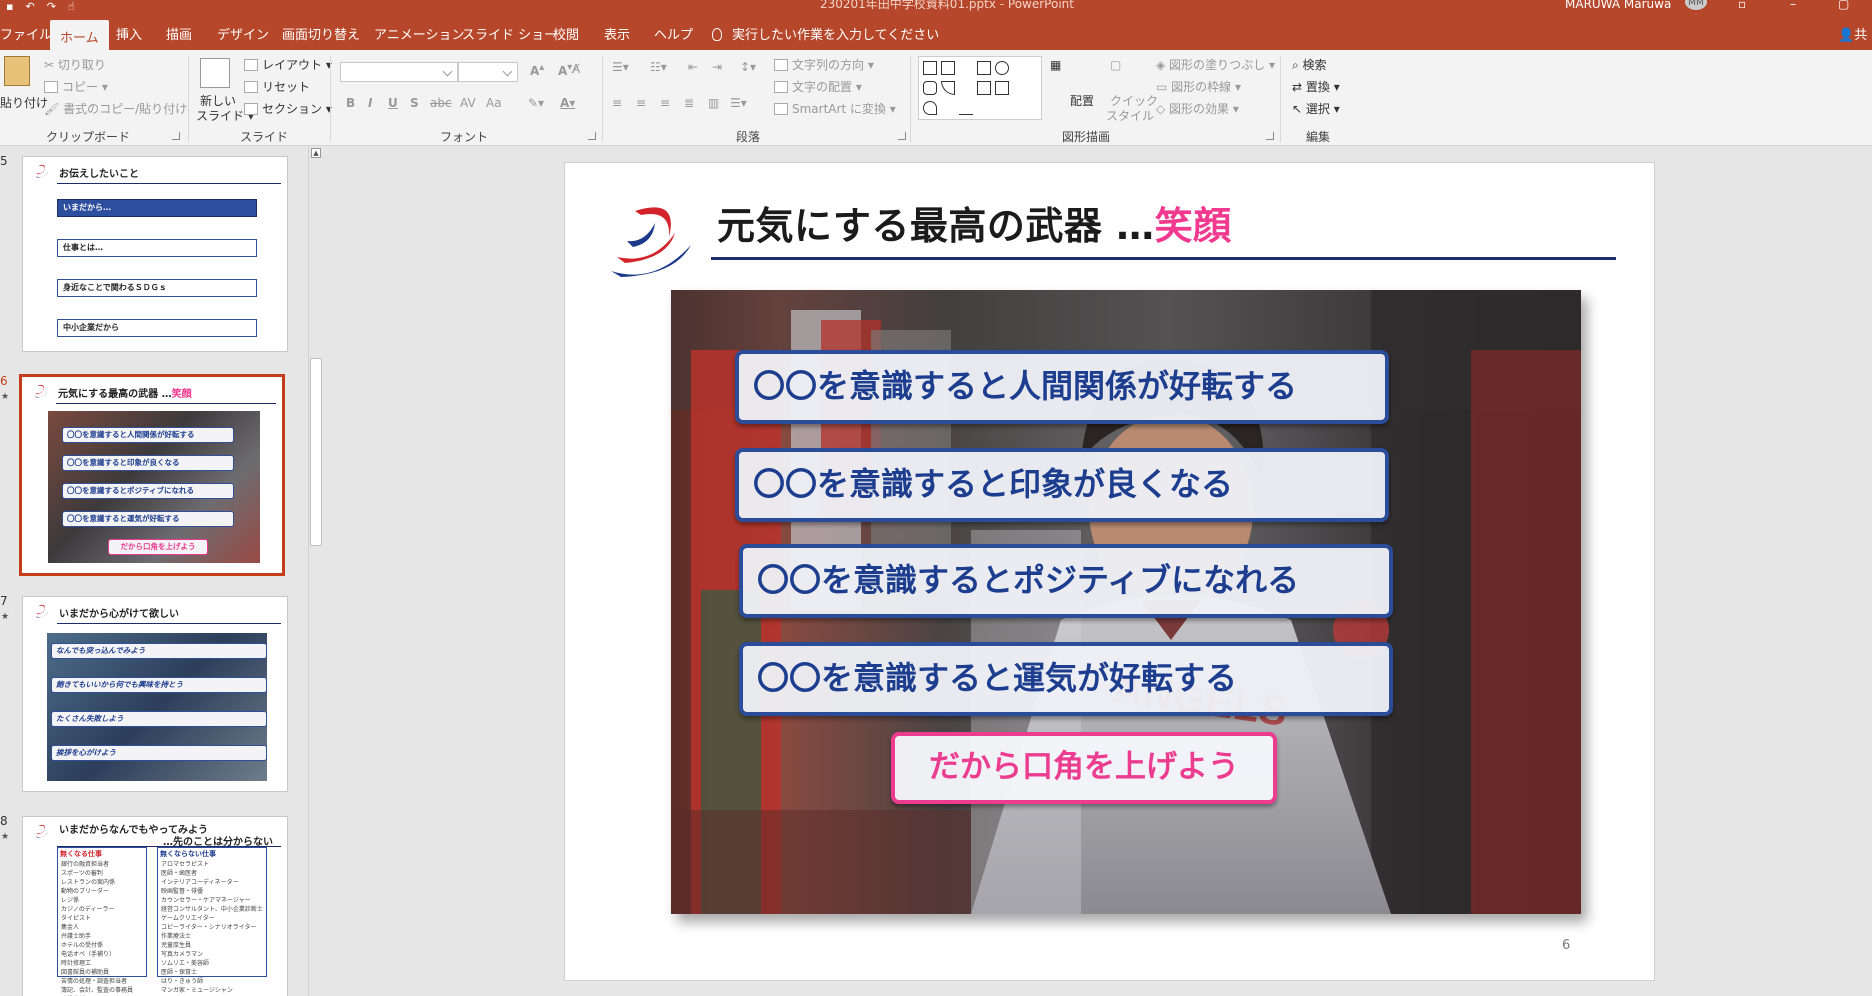 The width and height of the screenshot is (1872, 996). Describe the element at coordinates (494, 103) in the screenshot. I see `change-case-button: Aa` at that location.